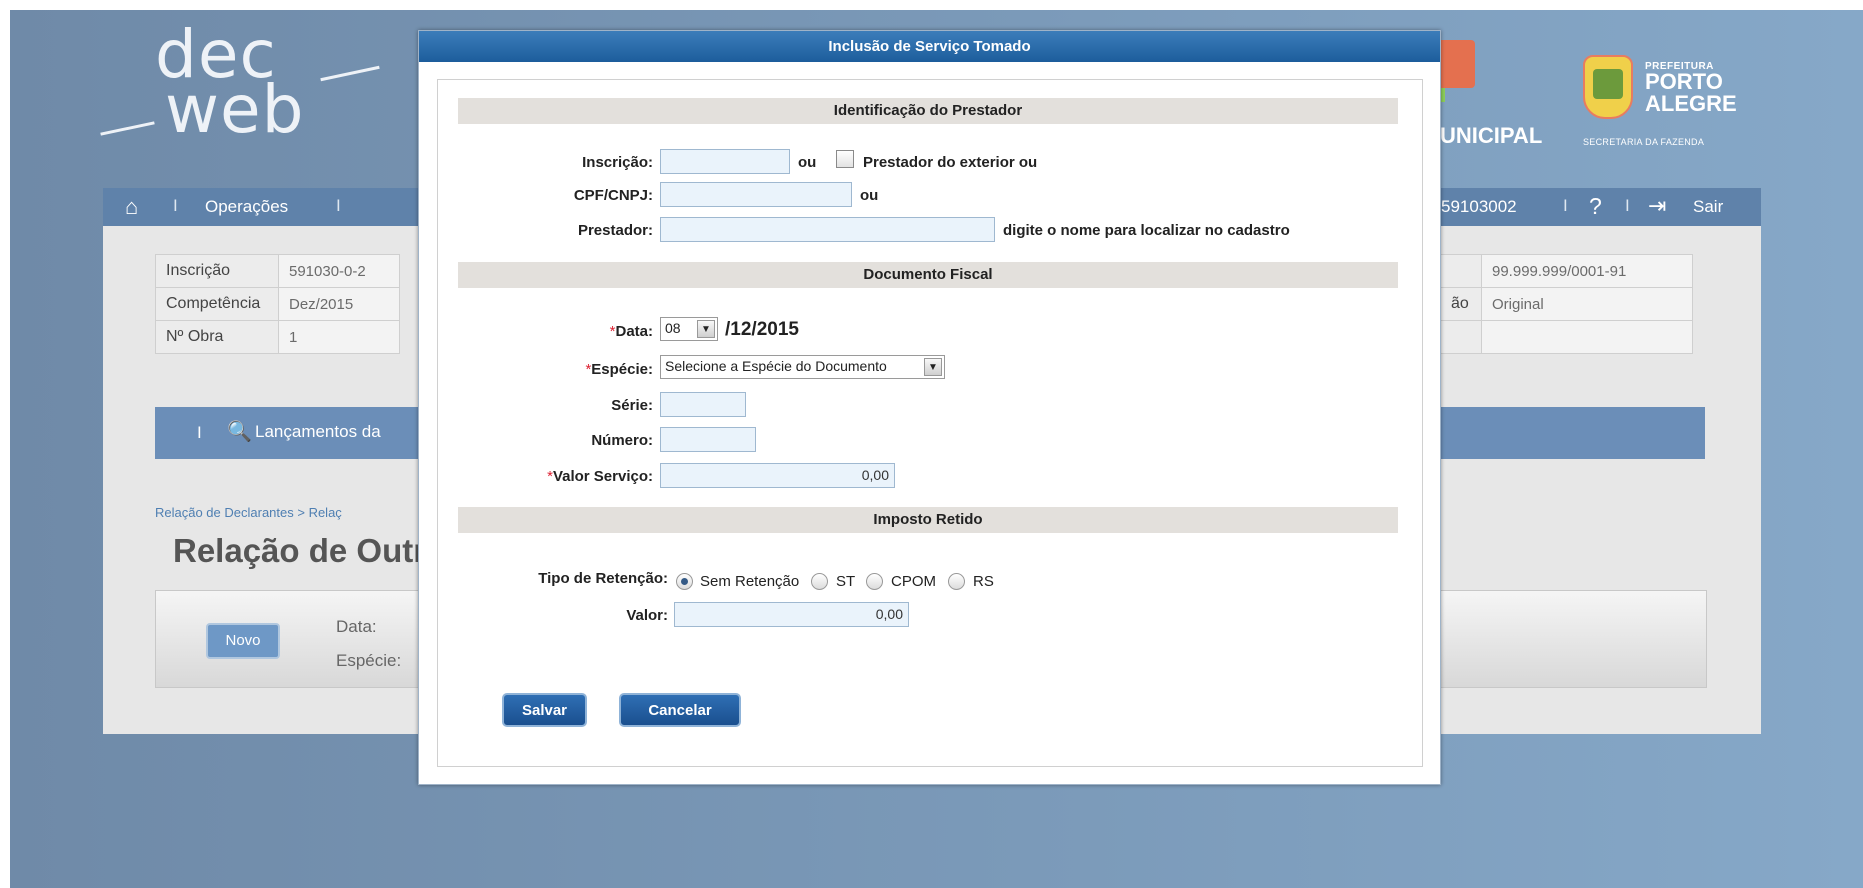 This screenshot has height=888, width=1863. I want to click on info-label: Nº Obra, so click(217, 337).